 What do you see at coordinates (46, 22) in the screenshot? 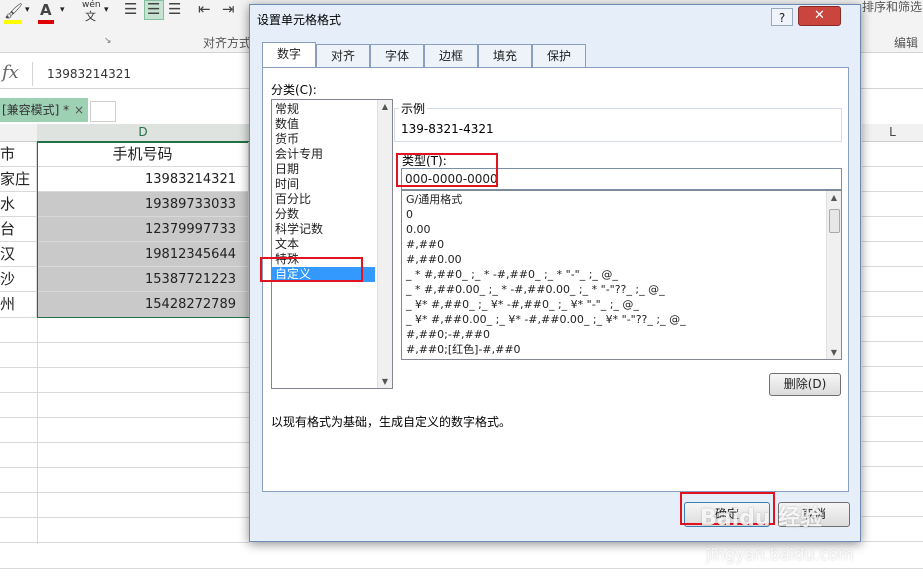
I see `font-color-swatch` at bounding box center [46, 22].